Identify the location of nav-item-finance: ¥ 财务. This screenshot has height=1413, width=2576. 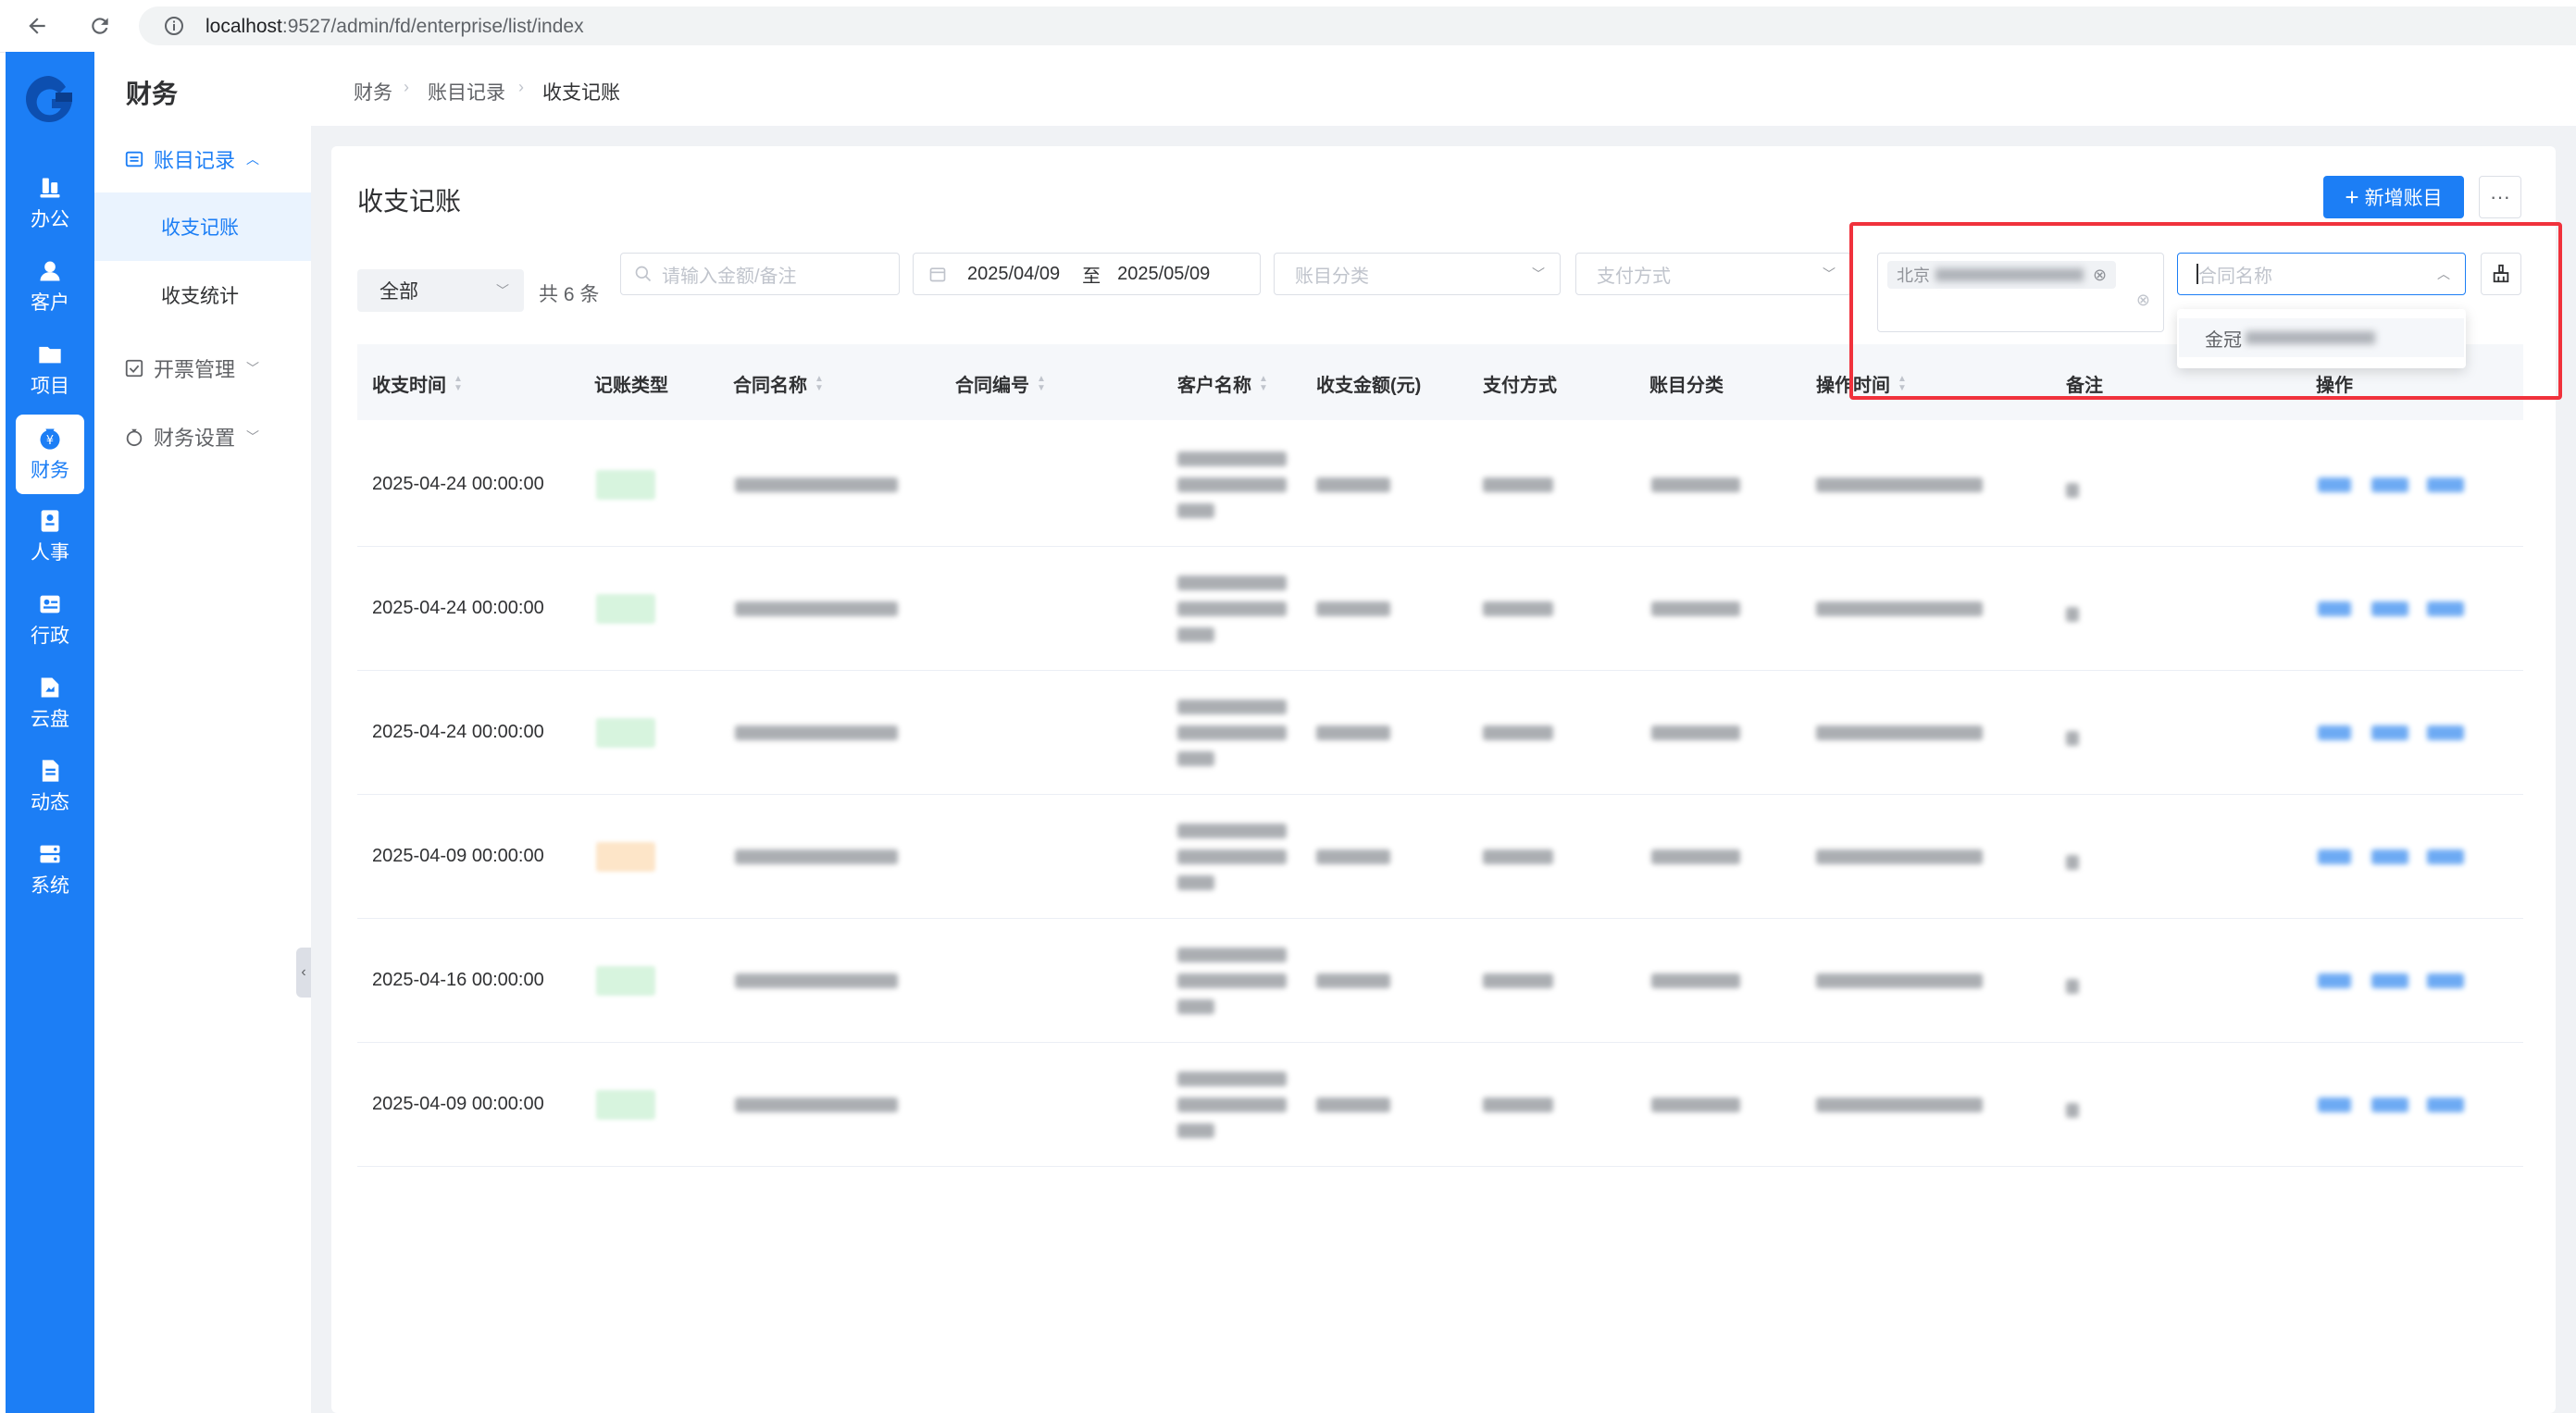
(50, 454).